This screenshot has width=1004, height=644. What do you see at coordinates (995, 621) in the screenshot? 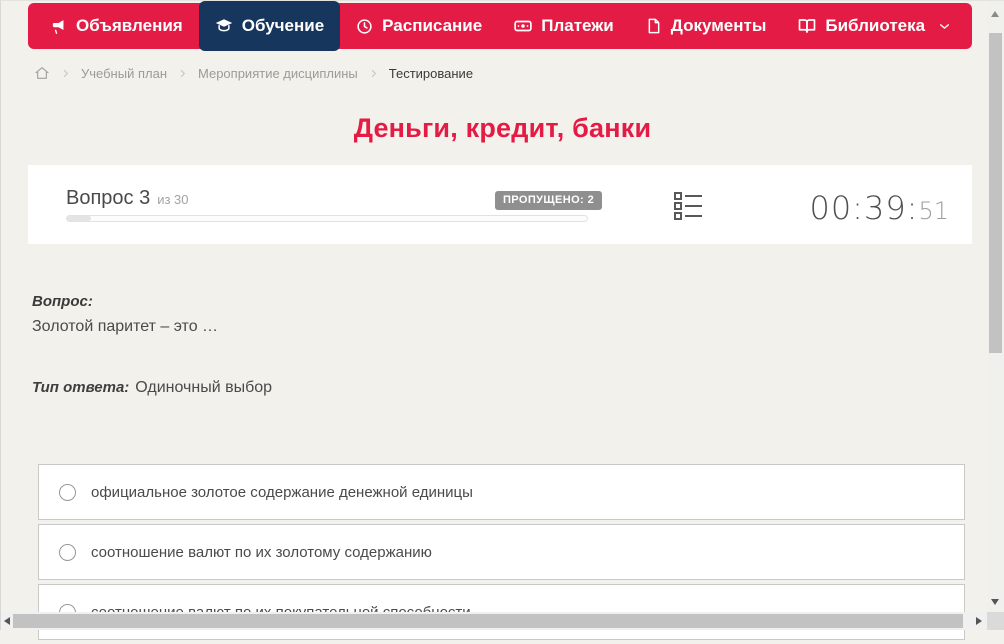
I see `scrollbar-corner` at bounding box center [995, 621].